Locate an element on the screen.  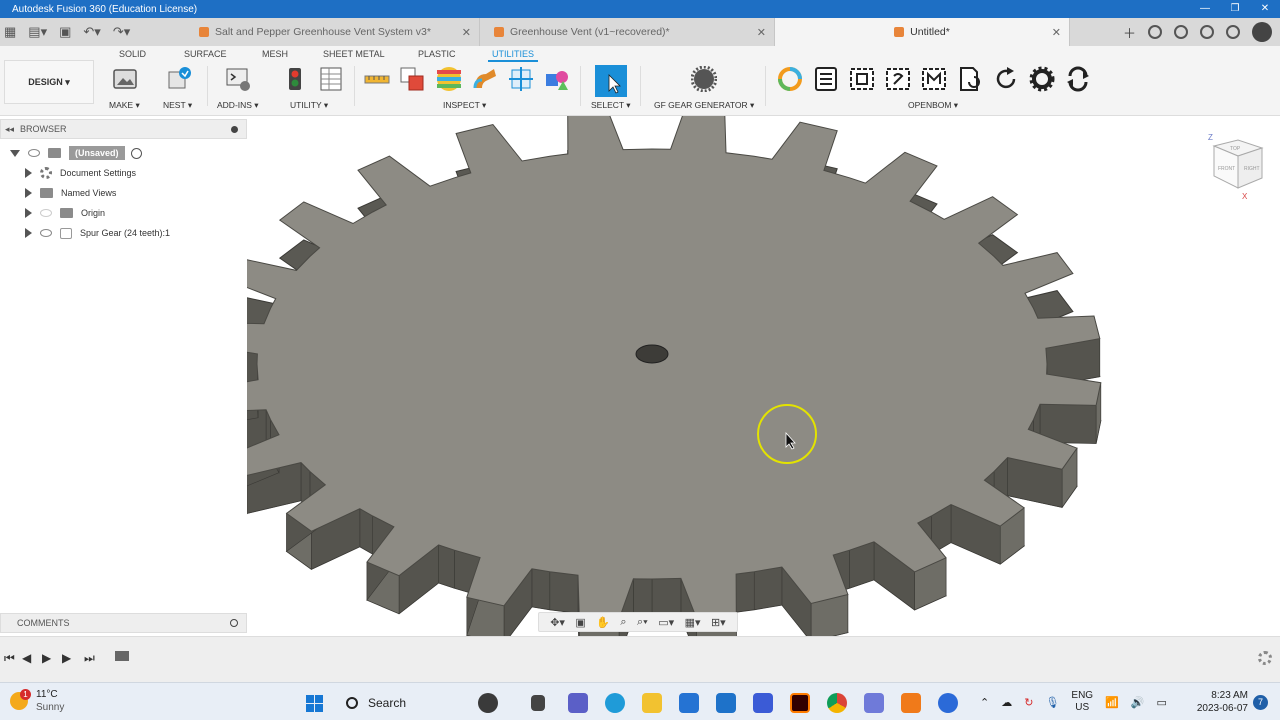
start-menu-icon is located at coordinates (314, 703).